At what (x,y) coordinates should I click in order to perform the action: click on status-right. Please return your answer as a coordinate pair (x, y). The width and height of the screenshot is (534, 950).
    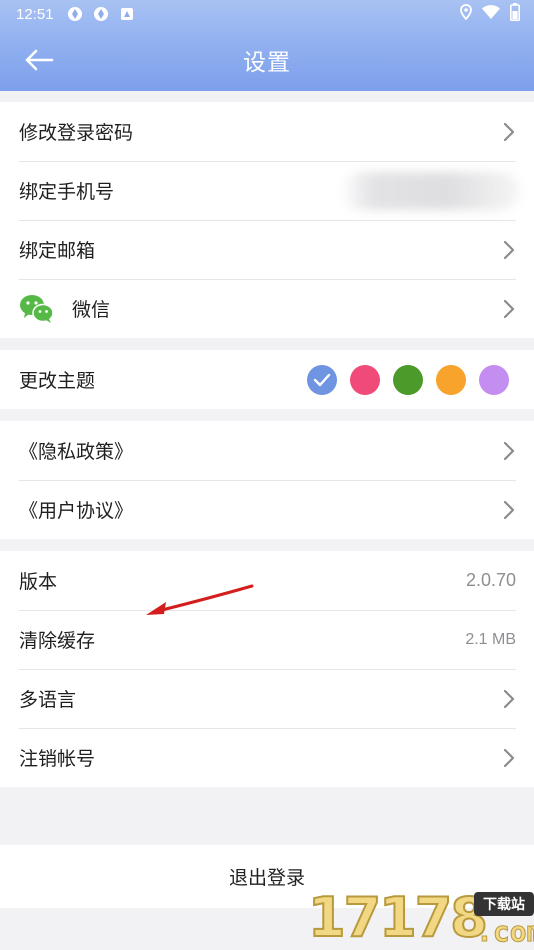
    Looking at the image, I should click on (490, 14).